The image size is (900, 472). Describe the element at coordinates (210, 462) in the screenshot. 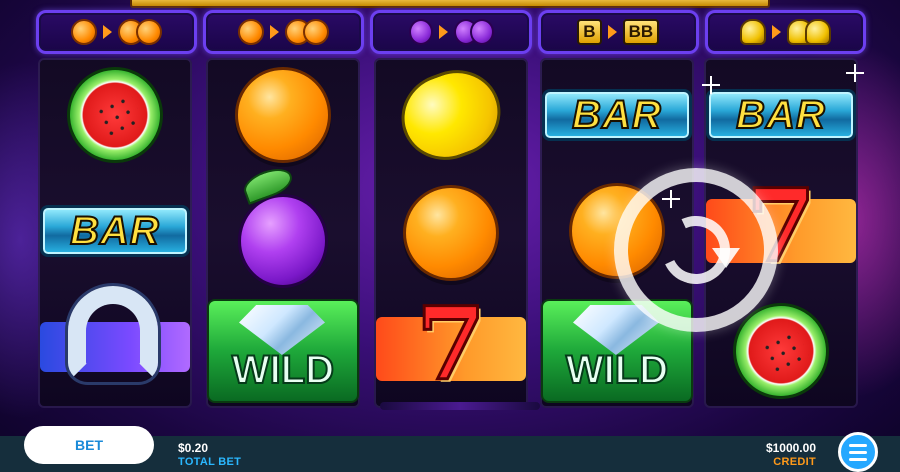

I see `total-bet-label: TOTAL BET` at that location.